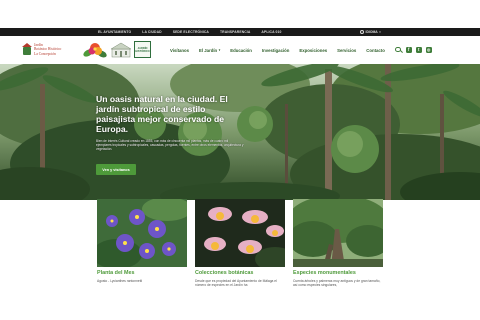 This screenshot has height=320, width=480. I want to click on nav-label: El Jardín, so click(208, 50).